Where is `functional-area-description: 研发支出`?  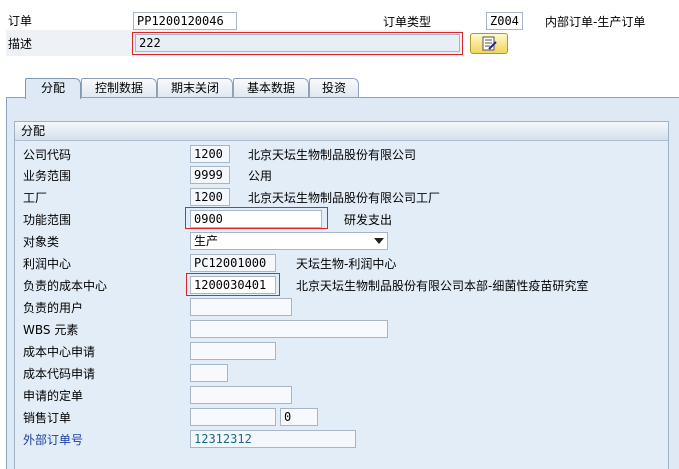
functional-area-description: 研发支出 is located at coordinates (368, 220).